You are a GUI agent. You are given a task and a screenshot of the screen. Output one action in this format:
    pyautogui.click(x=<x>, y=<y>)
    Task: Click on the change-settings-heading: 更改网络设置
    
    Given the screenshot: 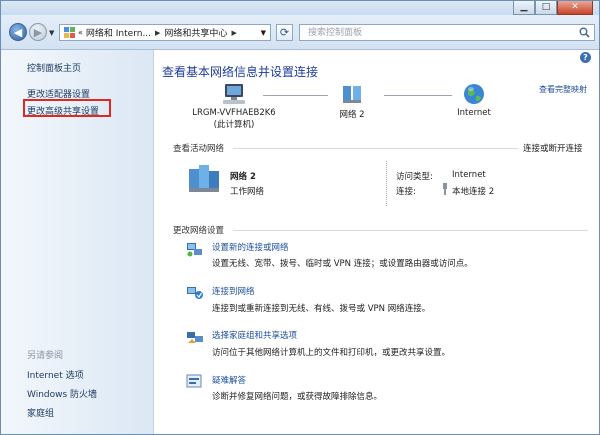 What is the action you would take?
    pyautogui.click(x=199, y=231)
    